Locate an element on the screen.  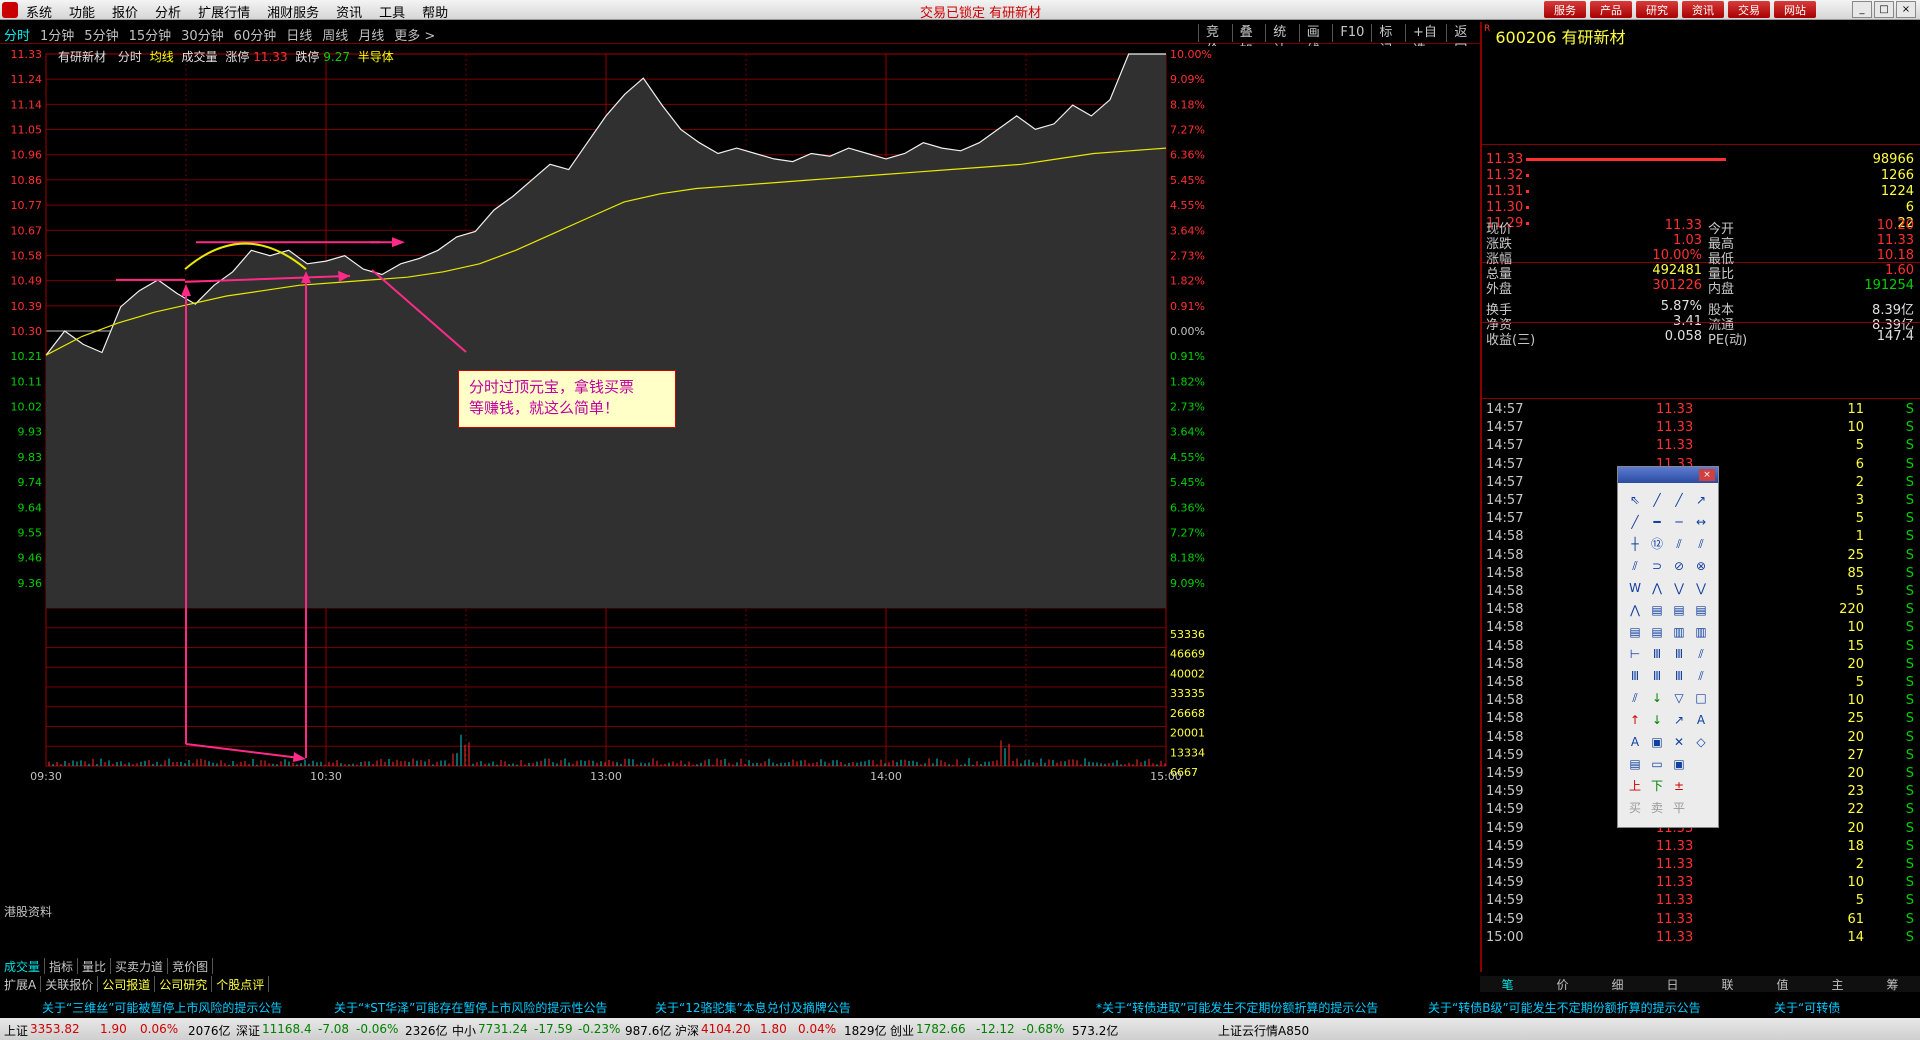
tab-daily: 日线 is located at coordinates (299, 34).